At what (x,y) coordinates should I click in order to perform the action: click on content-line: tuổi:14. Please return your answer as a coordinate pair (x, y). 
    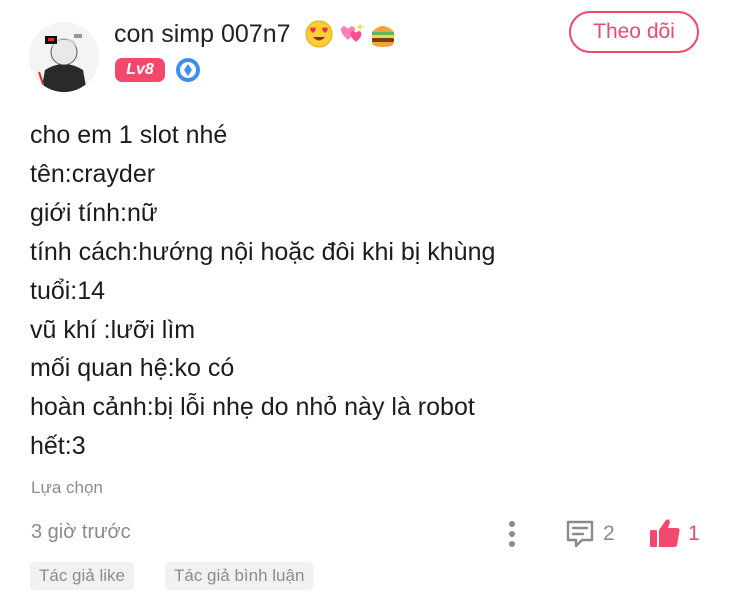
    Looking at the image, I should click on (68, 290).